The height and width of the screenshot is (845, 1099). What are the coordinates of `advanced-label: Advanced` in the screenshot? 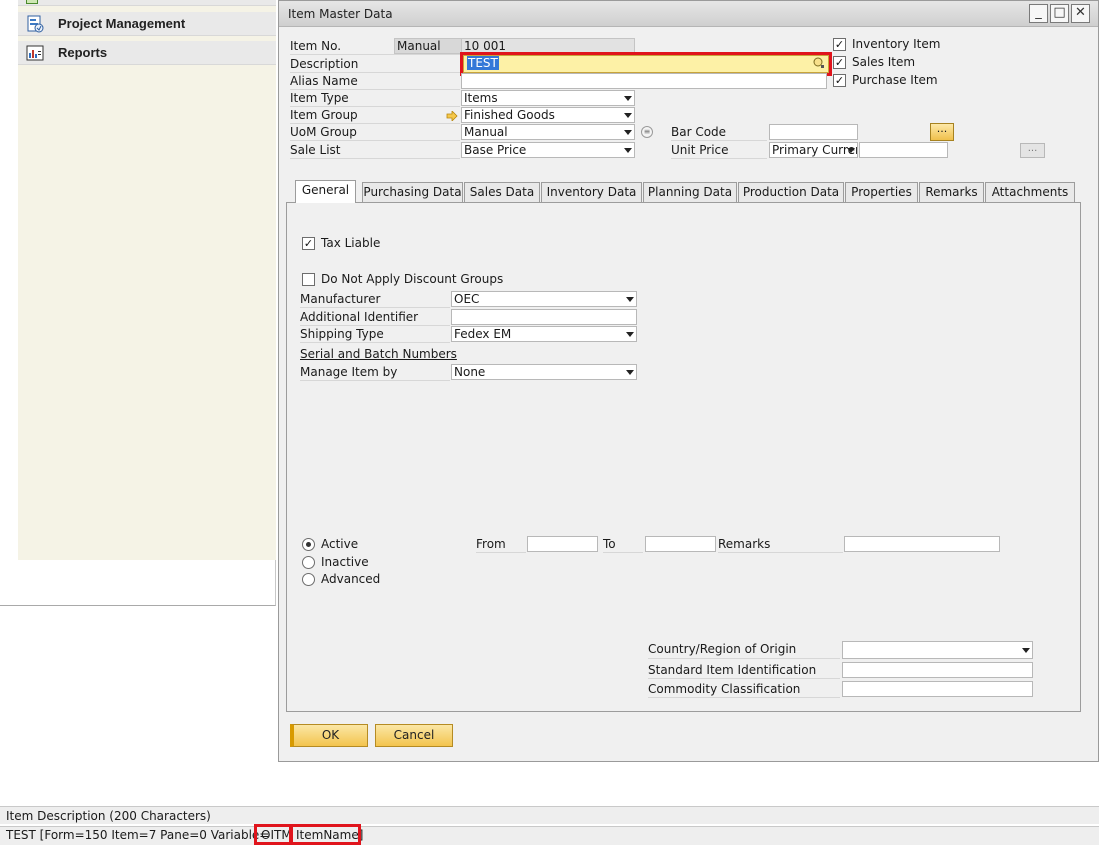 It's located at (351, 579).